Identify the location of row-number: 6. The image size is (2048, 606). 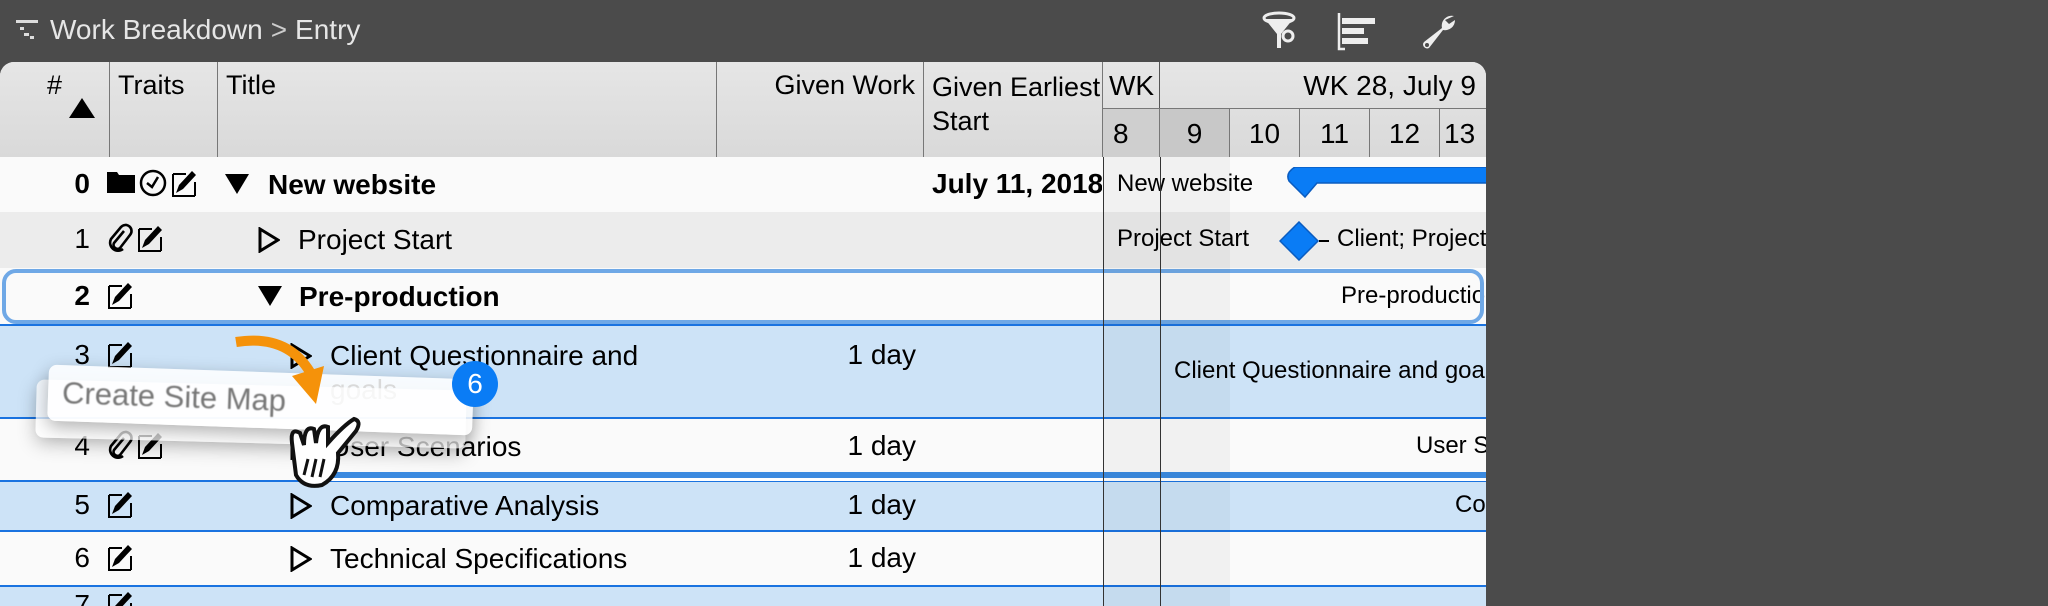
(82, 557).